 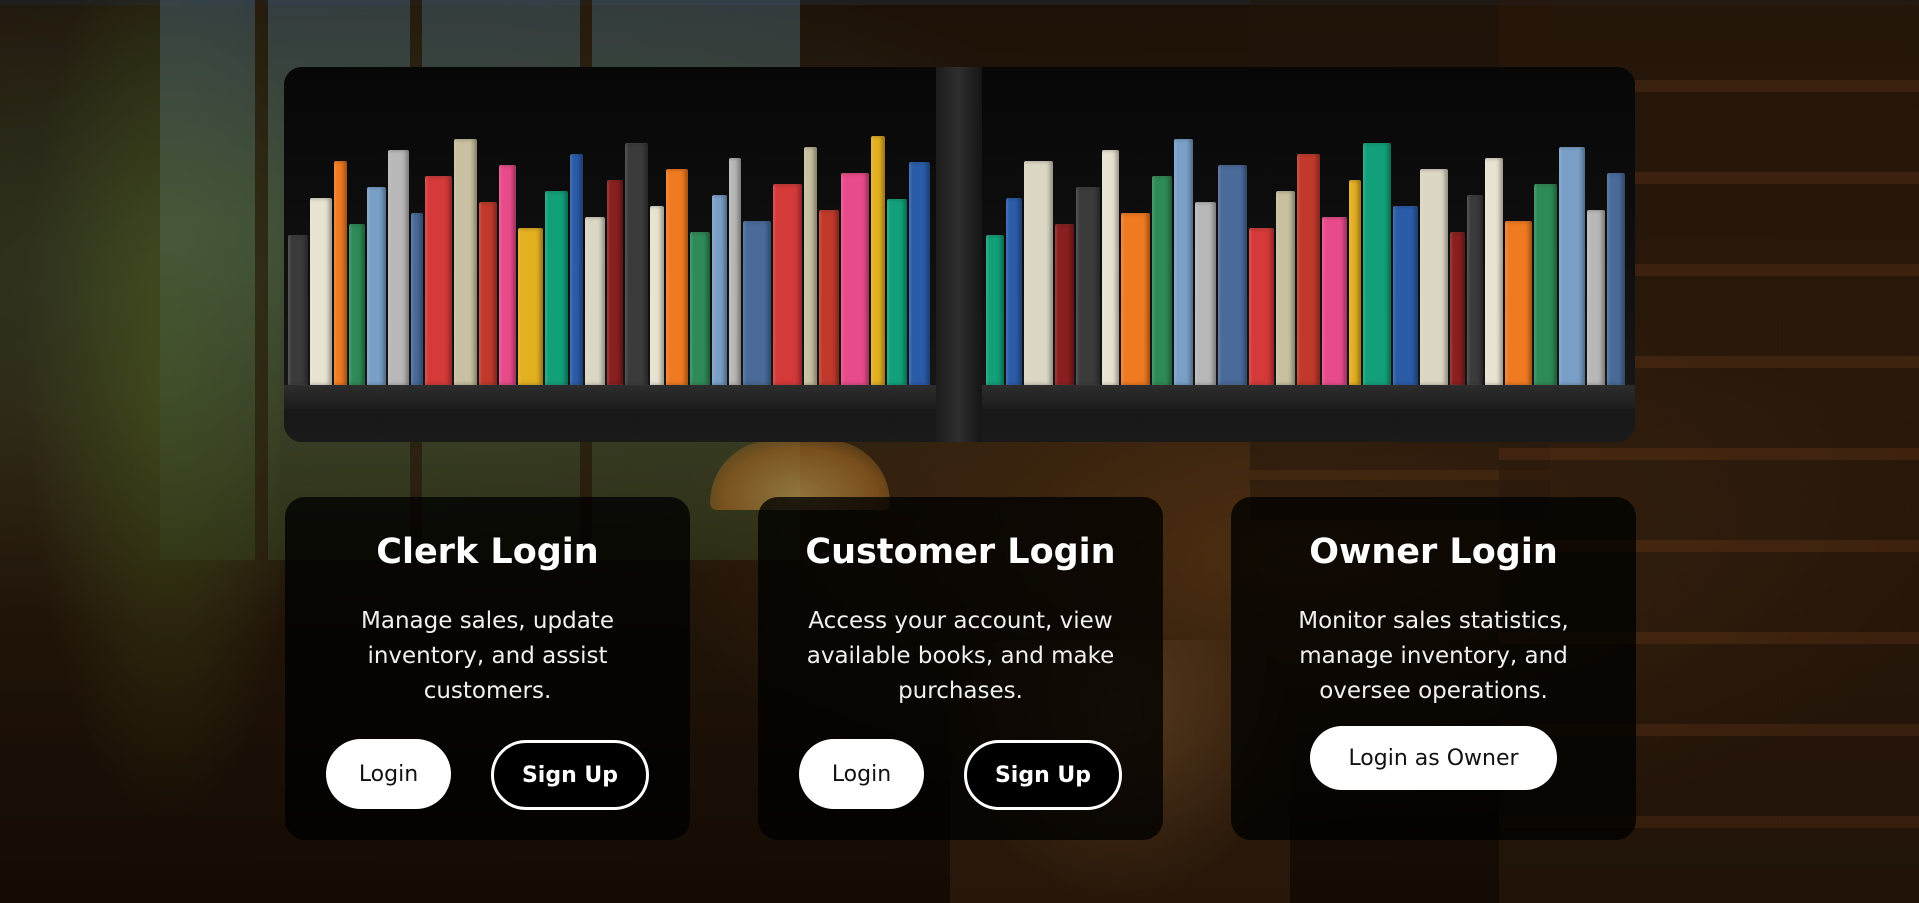 I want to click on shelf-board-left, so click(x=610, y=397).